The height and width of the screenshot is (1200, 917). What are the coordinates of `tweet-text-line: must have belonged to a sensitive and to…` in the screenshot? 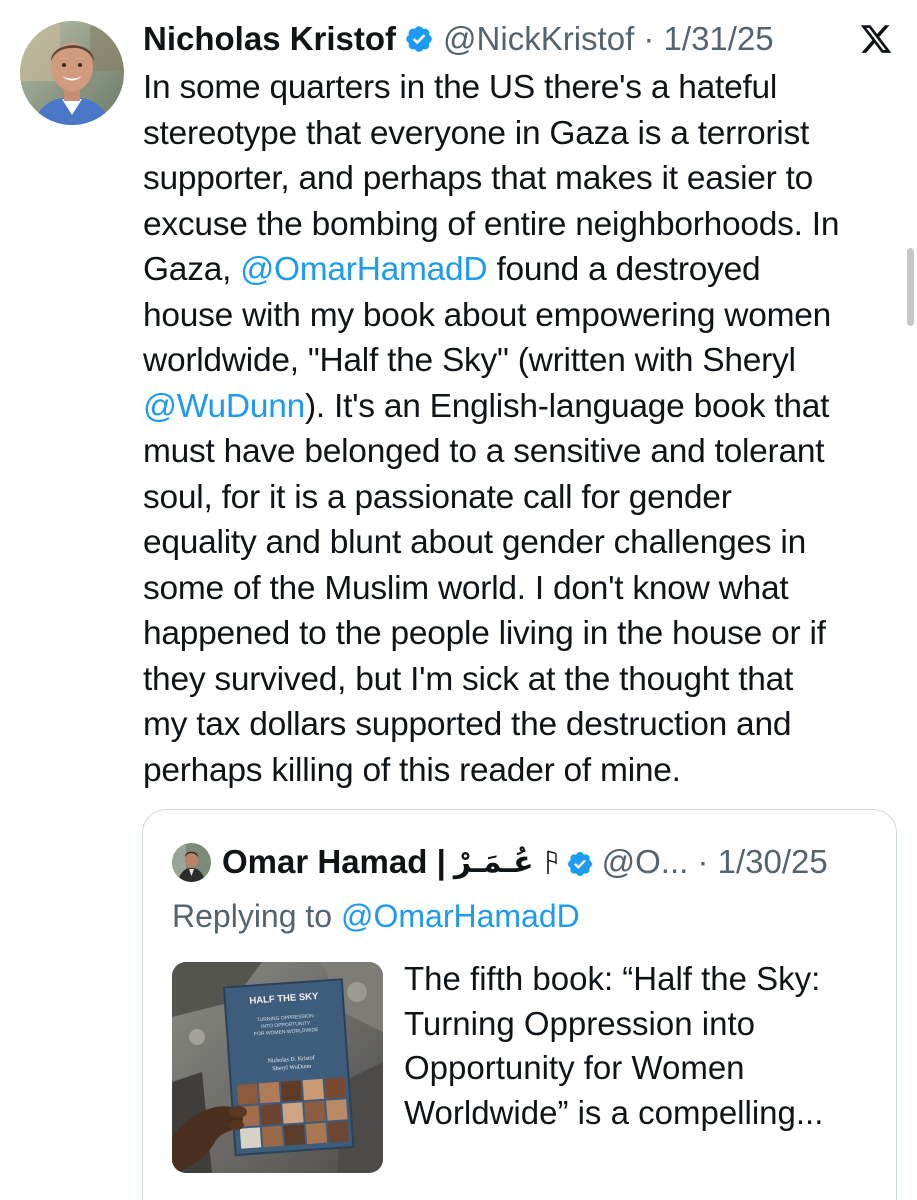 It's located at (523, 452).